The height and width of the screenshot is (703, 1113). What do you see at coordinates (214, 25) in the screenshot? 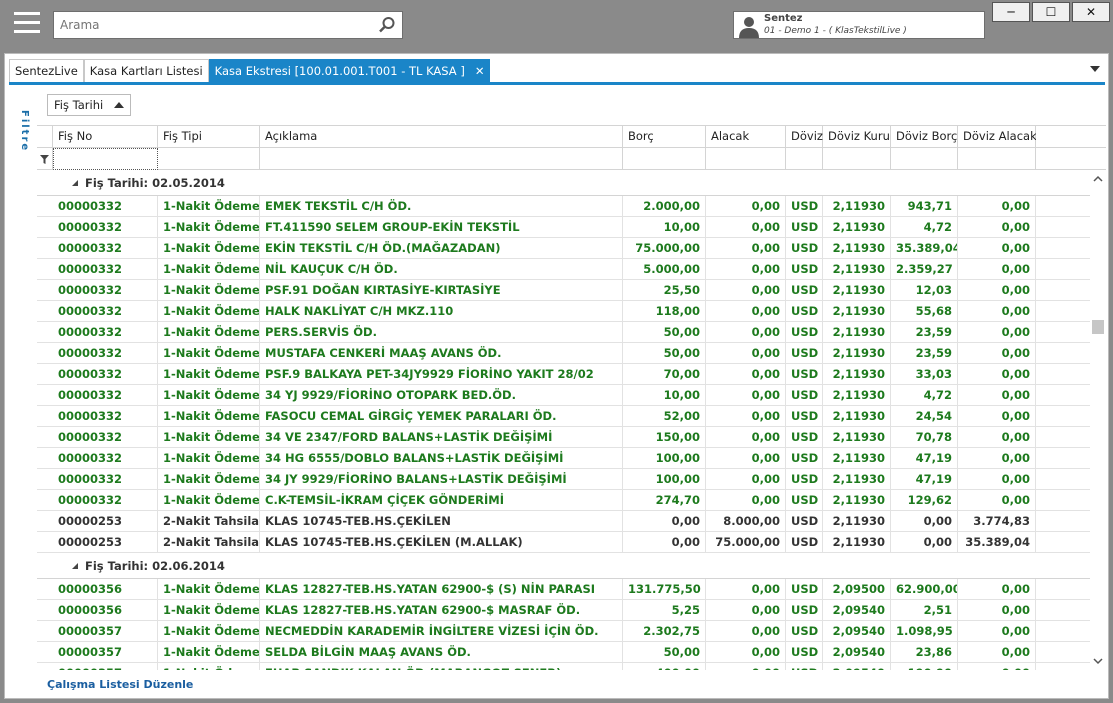
I see `search-input` at bounding box center [214, 25].